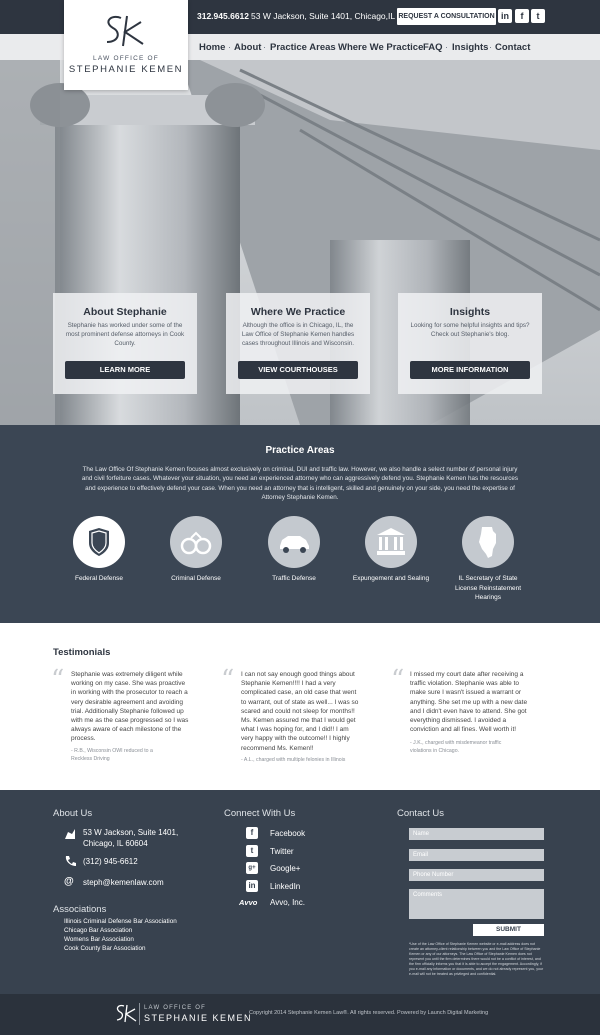  Describe the element at coordinates (175, 1008) in the screenshot. I see `bottom-logo-line1: LAW OFFICE OF` at that location.